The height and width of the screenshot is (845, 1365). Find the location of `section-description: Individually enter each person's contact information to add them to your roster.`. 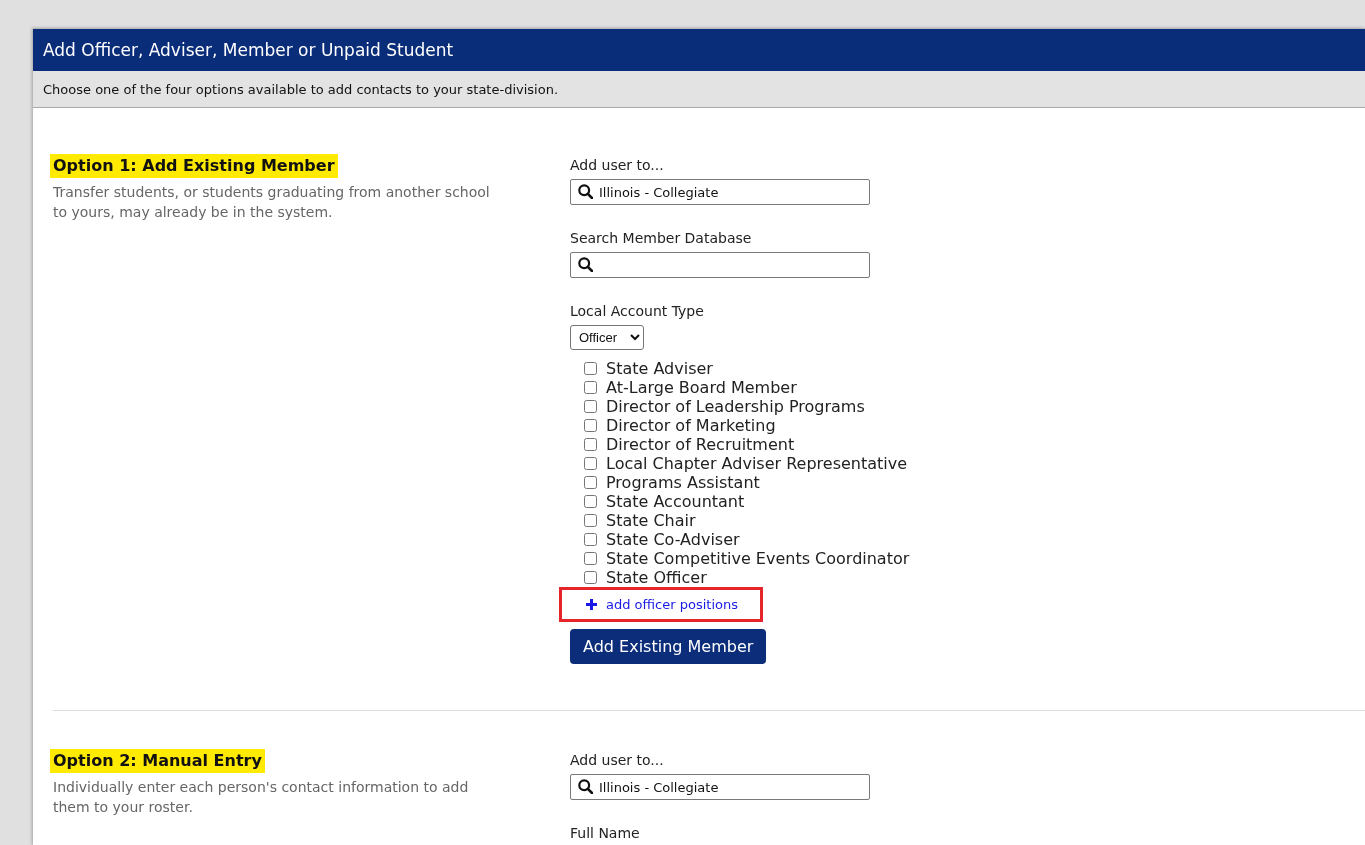

section-description: Individually enter each person's contact information to add them to your roster. is located at coordinates (261, 797).